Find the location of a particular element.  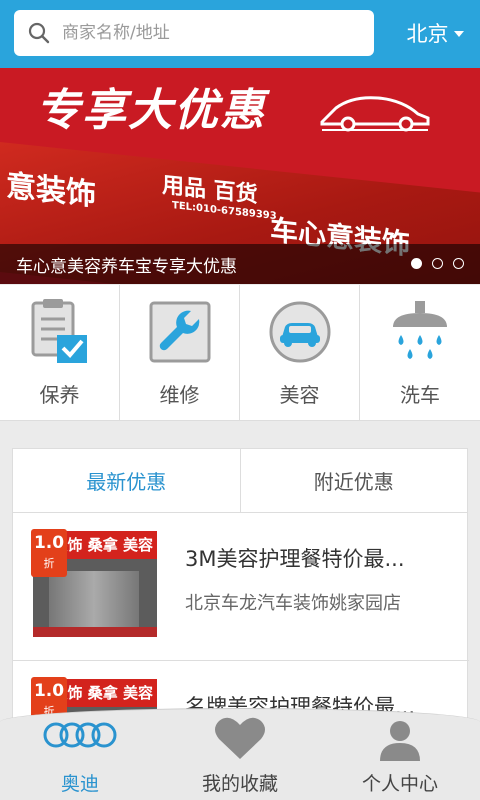

service-beauty: 美容 is located at coordinates (300, 353).